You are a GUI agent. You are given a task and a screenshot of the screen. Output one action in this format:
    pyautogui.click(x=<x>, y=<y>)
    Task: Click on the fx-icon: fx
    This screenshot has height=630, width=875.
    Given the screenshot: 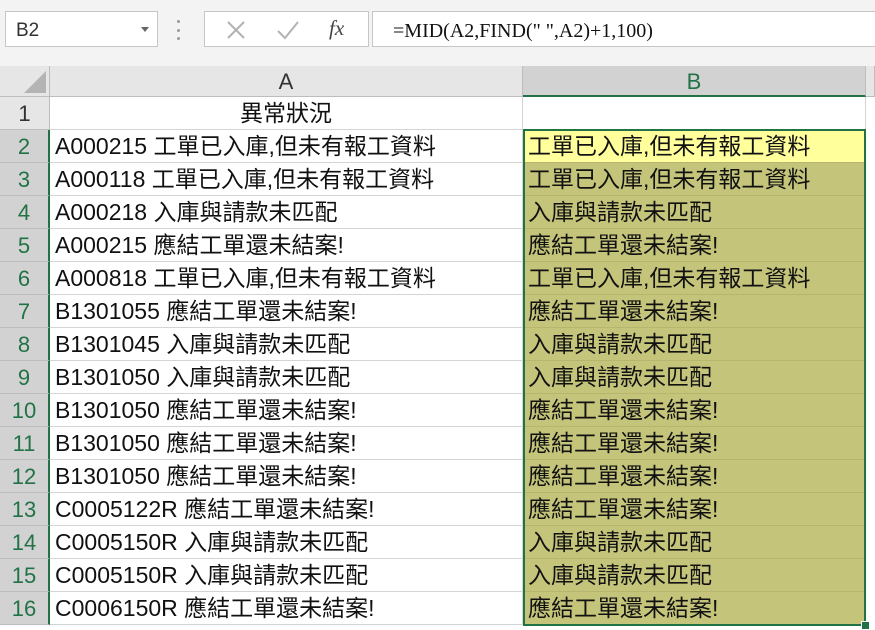 What is the action you would take?
    pyautogui.click(x=336, y=28)
    